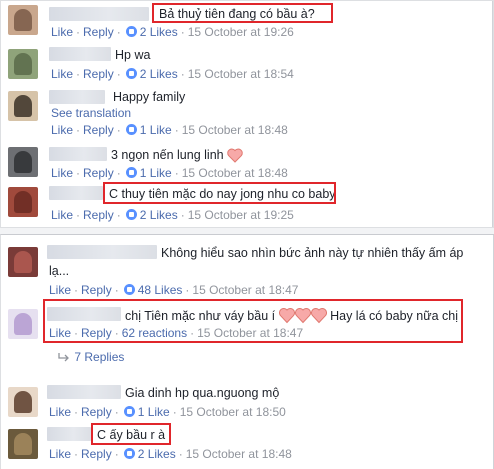  What do you see at coordinates (202, 393) in the screenshot?
I see `comment-text: Gia dinh hp qua.nguong mộ` at bounding box center [202, 393].